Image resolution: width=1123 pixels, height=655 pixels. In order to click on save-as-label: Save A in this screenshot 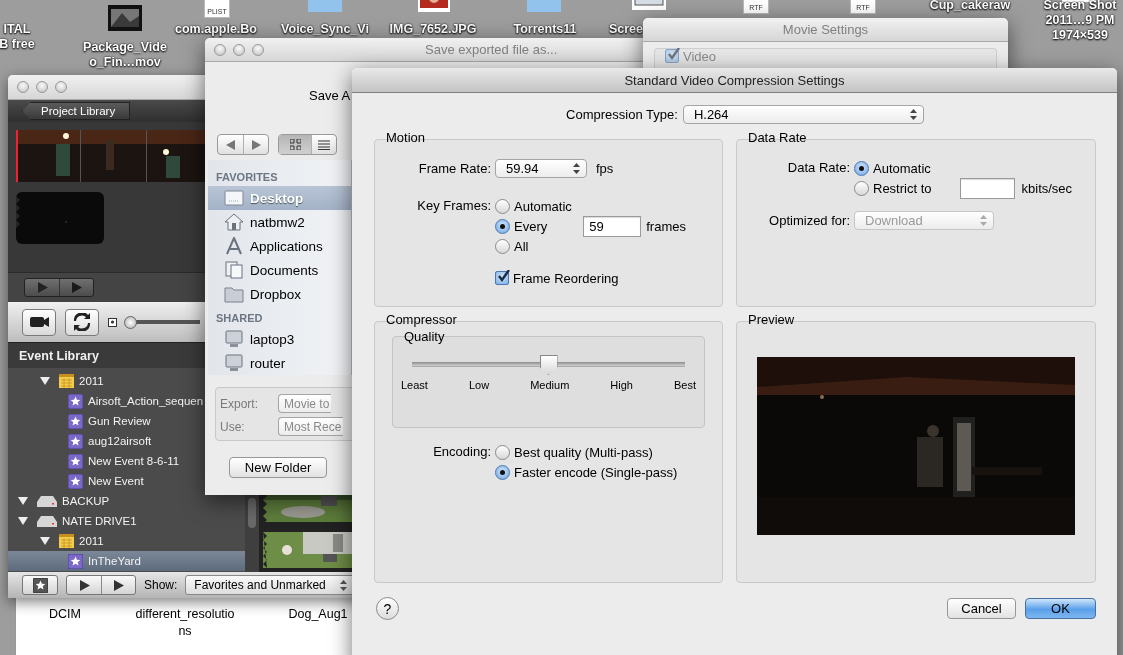, I will do `click(330, 95)`.